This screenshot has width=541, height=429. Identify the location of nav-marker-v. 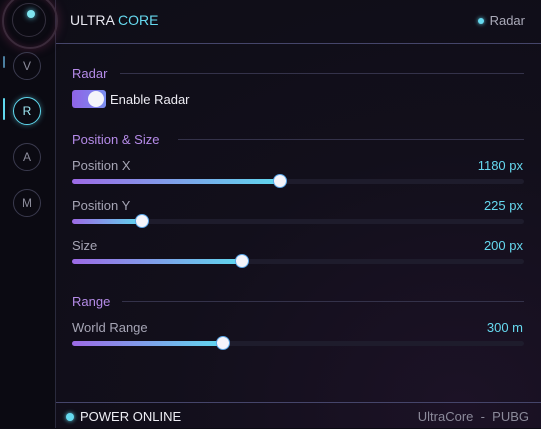
(4, 62).